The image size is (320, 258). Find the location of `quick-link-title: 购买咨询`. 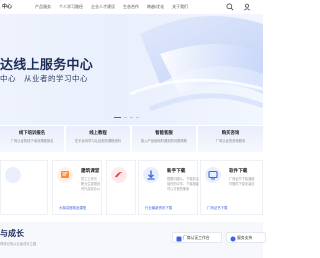

quick-link-title: 购买咨询 is located at coordinates (230, 132).